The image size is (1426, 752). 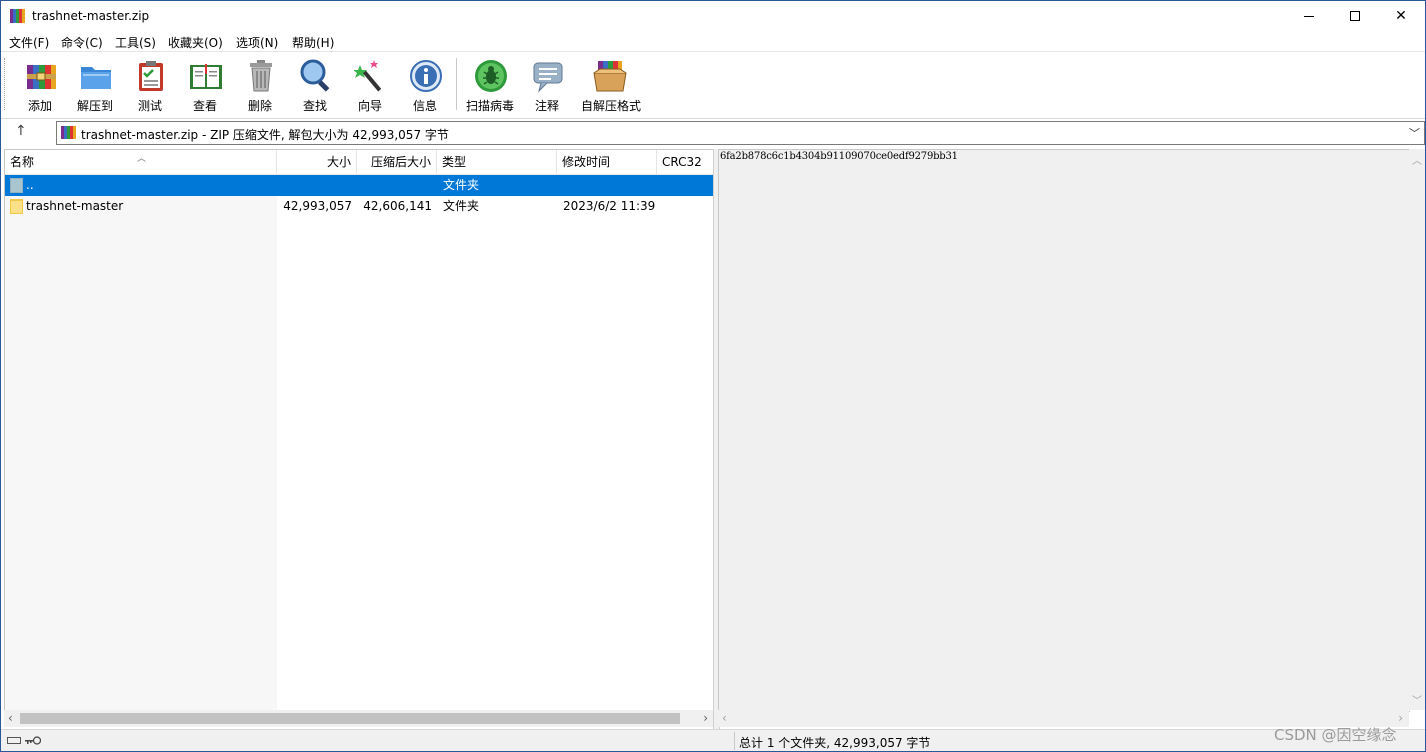 I want to click on parent-folder-icon, so click(x=16, y=185).